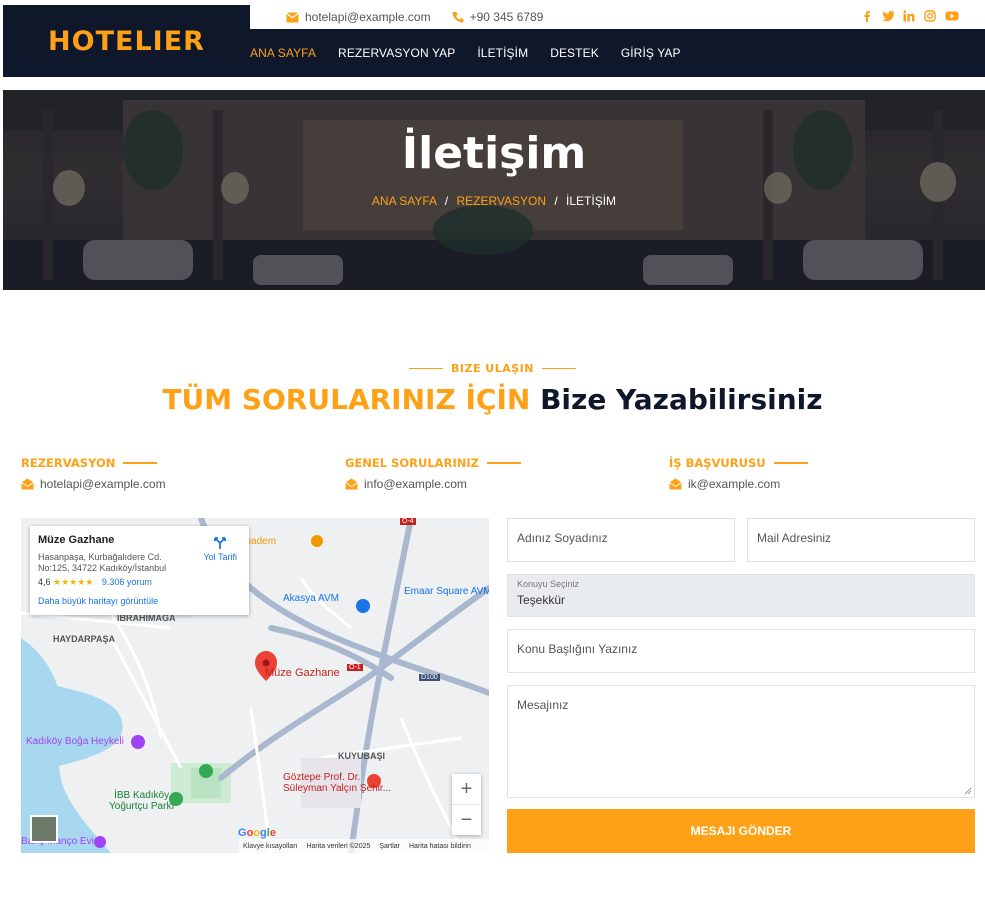 Image resolution: width=985 pixels, height=917 pixels. Describe the element at coordinates (501, 201) in the screenshot. I see `breadcrumb-reservation: REZERVASYON` at that location.